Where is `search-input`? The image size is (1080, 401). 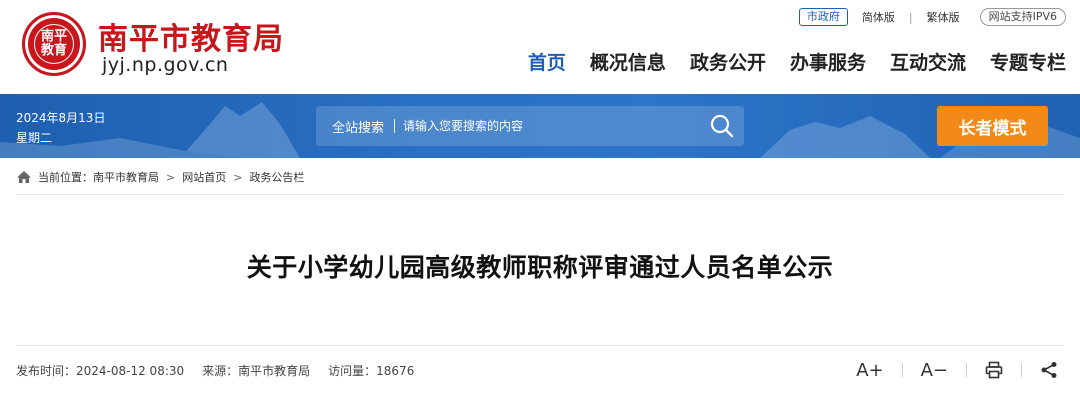
search-input is located at coordinates (551, 126).